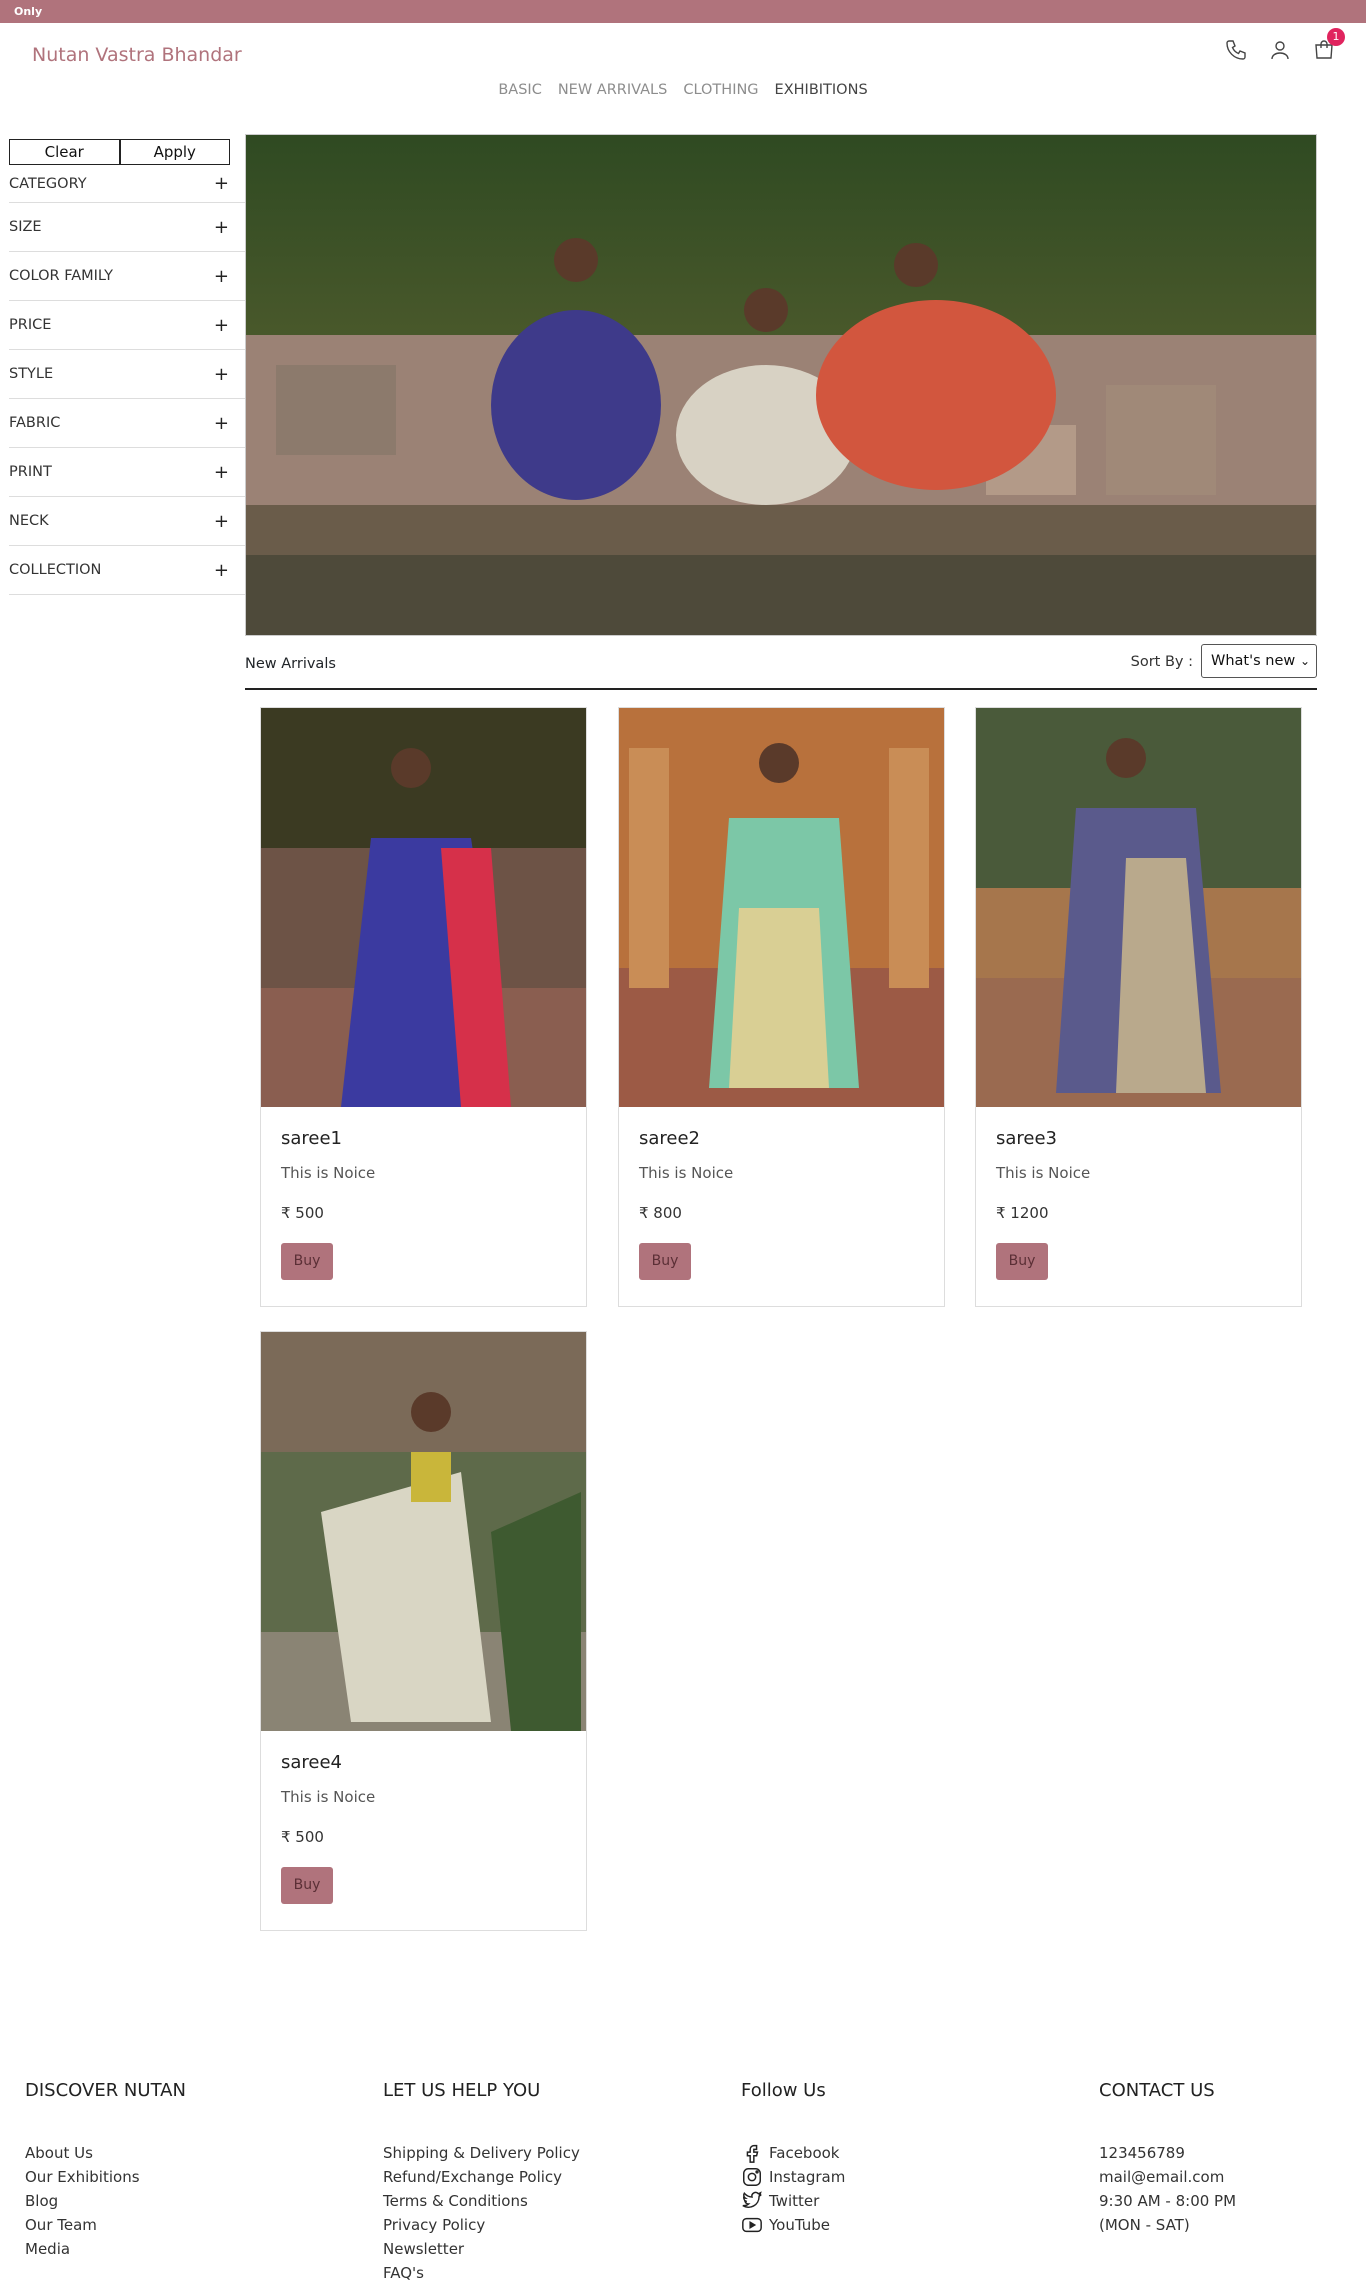  I want to click on footer-link-blog: Blog, so click(190, 2201).